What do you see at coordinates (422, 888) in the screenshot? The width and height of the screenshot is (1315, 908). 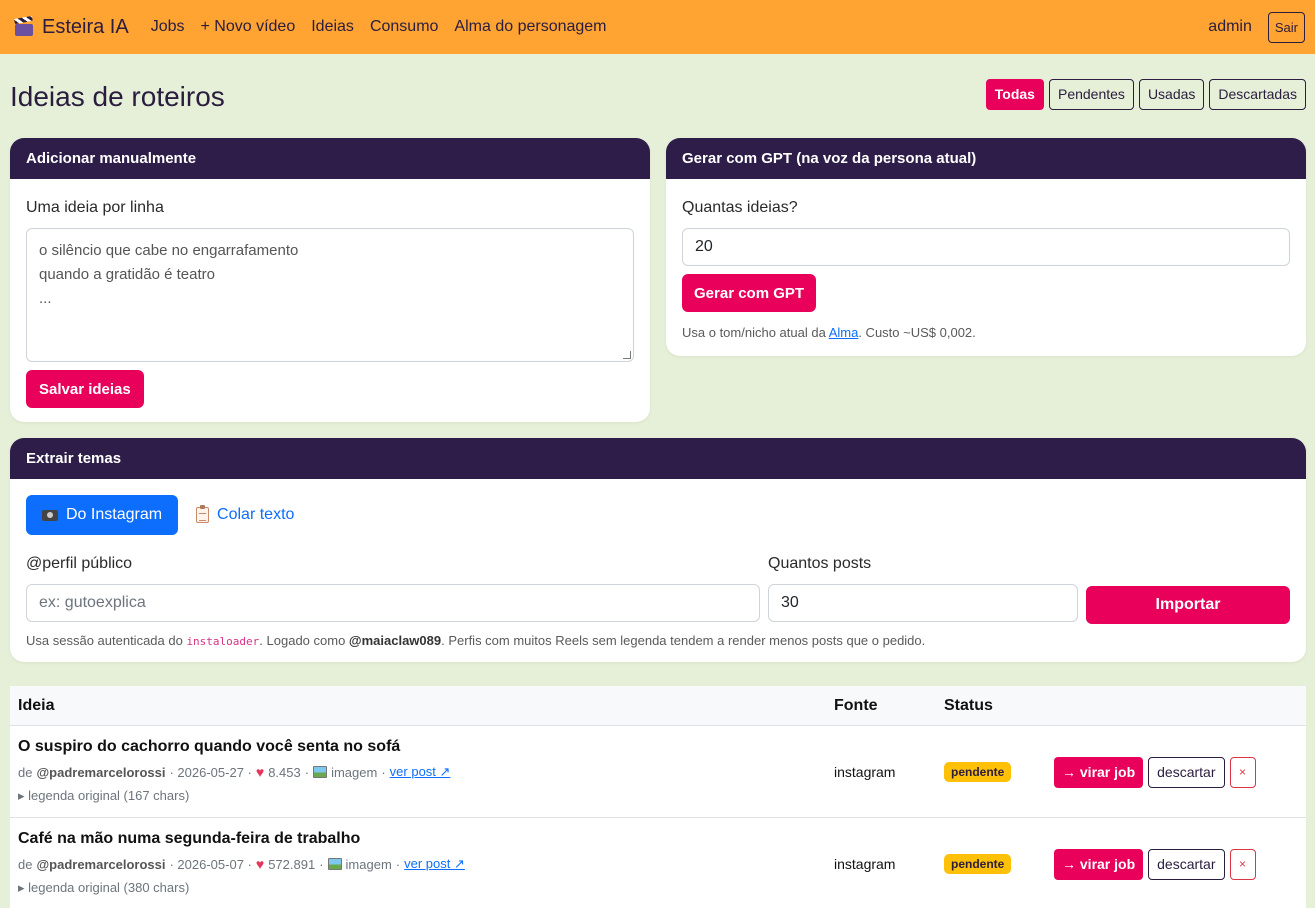 I see `caption-details-toggle: ▸ legenda original (380 chars)` at bounding box center [422, 888].